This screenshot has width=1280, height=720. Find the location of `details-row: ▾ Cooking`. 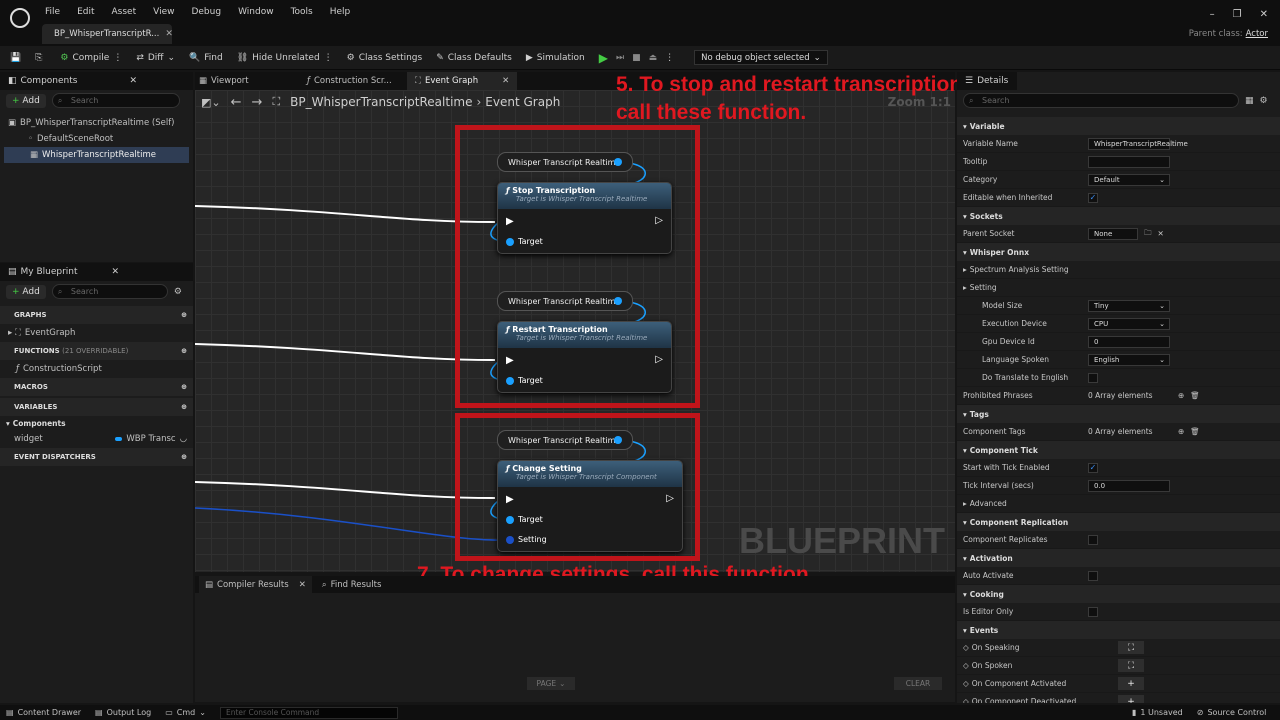

details-row: ▾ Cooking is located at coordinates (1118, 594).